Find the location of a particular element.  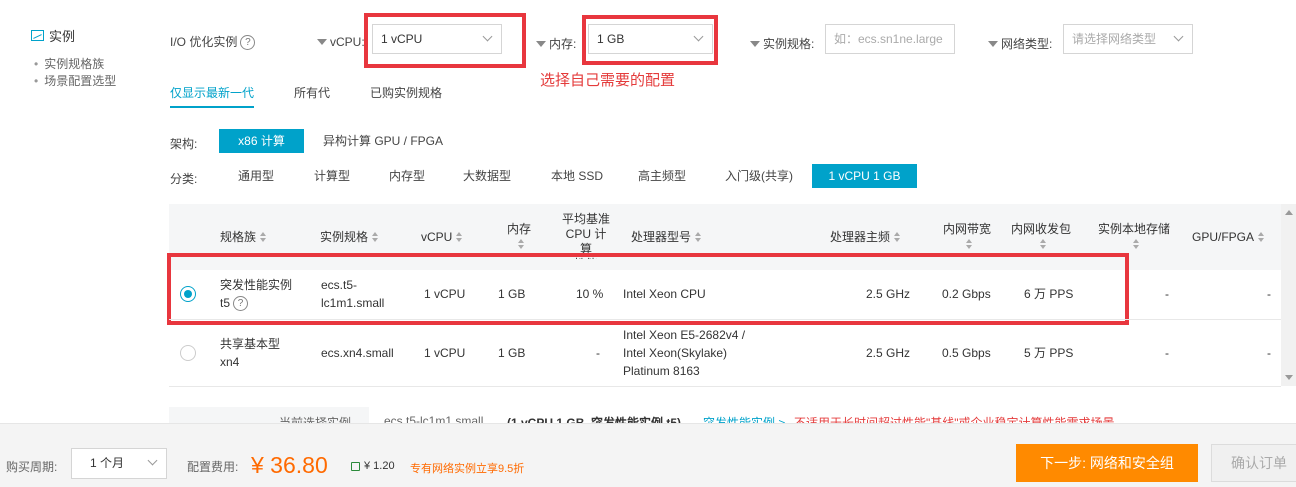

category-big-data: 大数据型 is located at coordinates (487, 176).